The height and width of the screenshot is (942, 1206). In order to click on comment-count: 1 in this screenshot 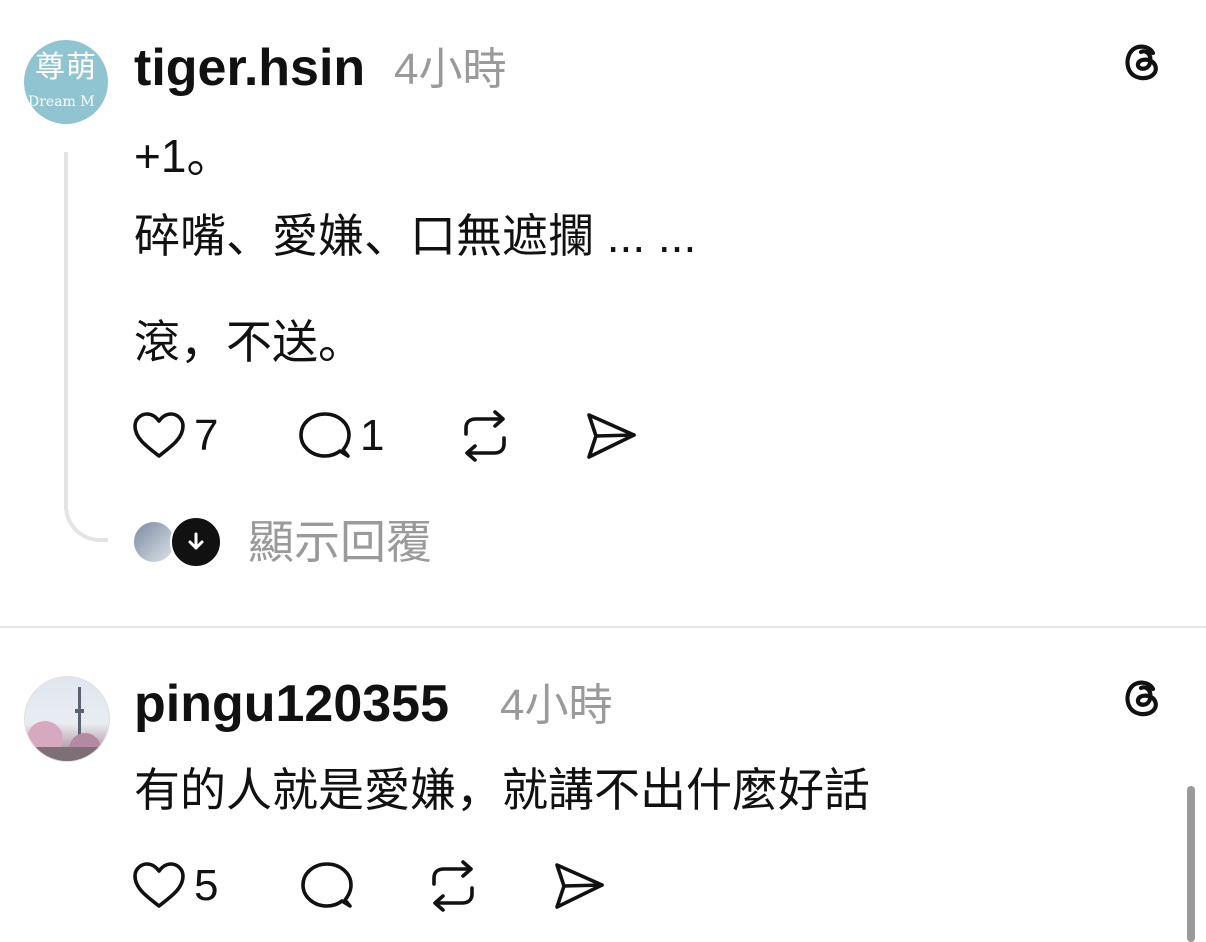, I will do `click(372, 435)`.